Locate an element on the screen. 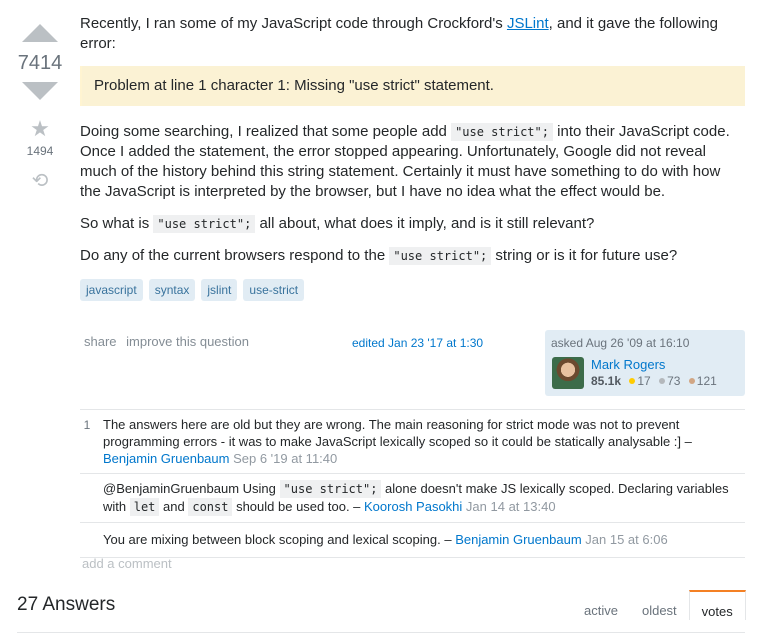 The image size is (758, 639). tag-javascript: javascript is located at coordinates (111, 290).